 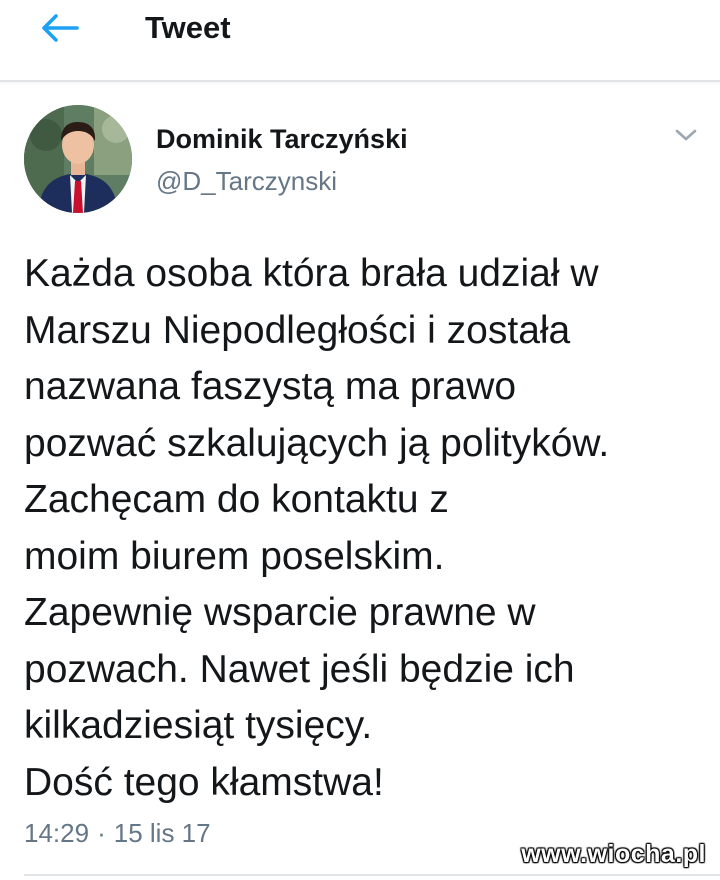 I want to click on watermark: www.wiocha.pl, so click(x=613, y=854).